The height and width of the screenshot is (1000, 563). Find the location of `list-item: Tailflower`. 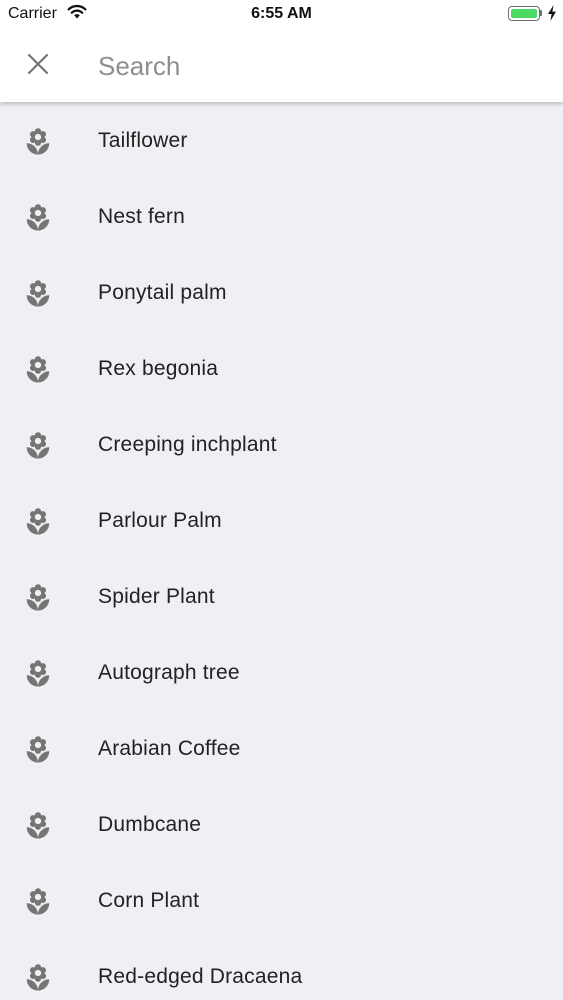

list-item: Tailflower is located at coordinates (281, 142).